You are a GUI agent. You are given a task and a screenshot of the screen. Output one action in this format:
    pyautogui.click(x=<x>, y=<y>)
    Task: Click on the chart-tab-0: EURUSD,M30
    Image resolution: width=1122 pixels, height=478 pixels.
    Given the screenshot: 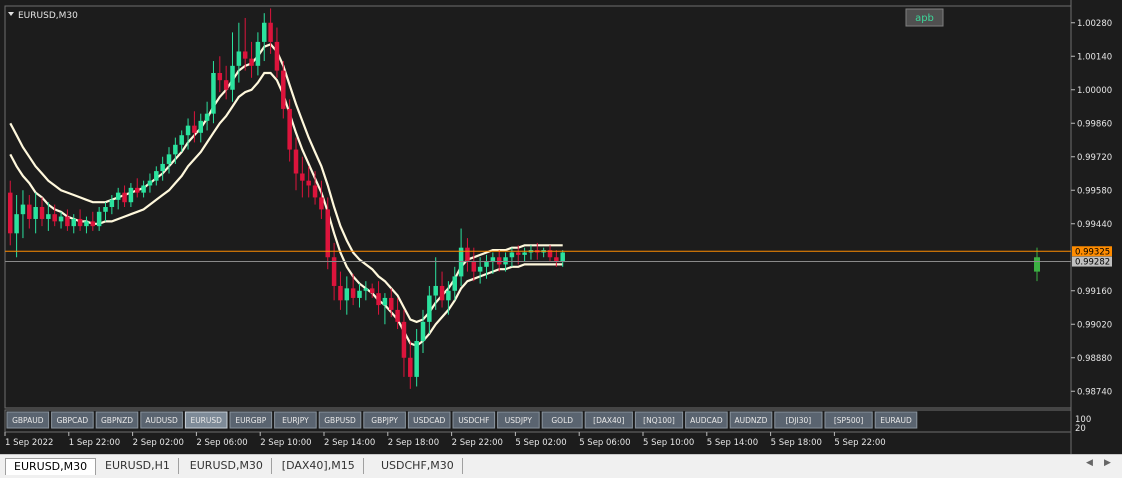 What is the action you would take?
    pyautogui.click(x=51, y=466)
    